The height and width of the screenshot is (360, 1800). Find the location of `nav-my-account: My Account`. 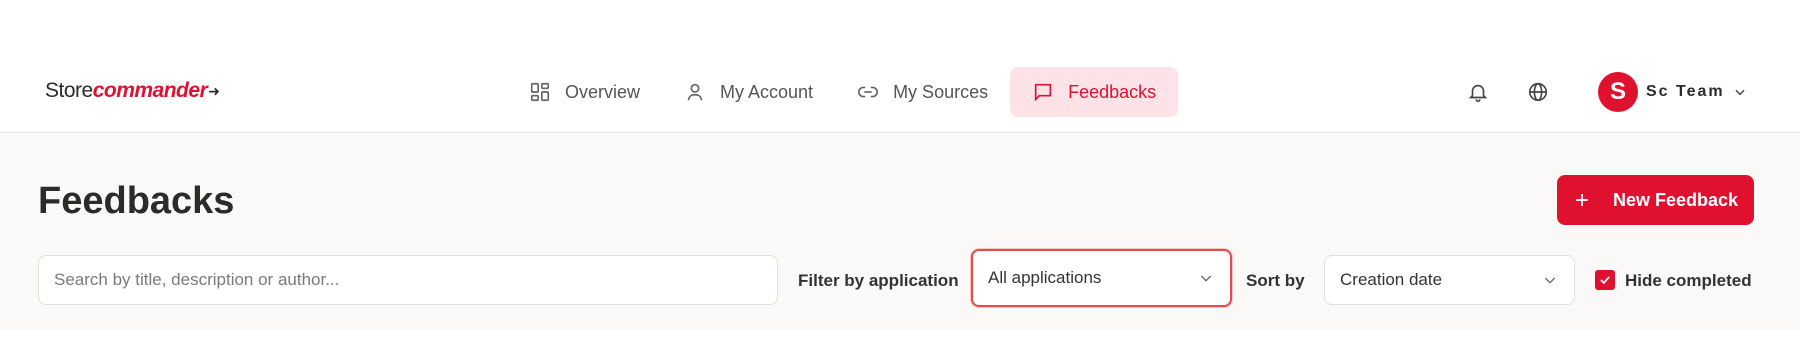

nav-my-account: My Account is located at coordinates (748, 92).